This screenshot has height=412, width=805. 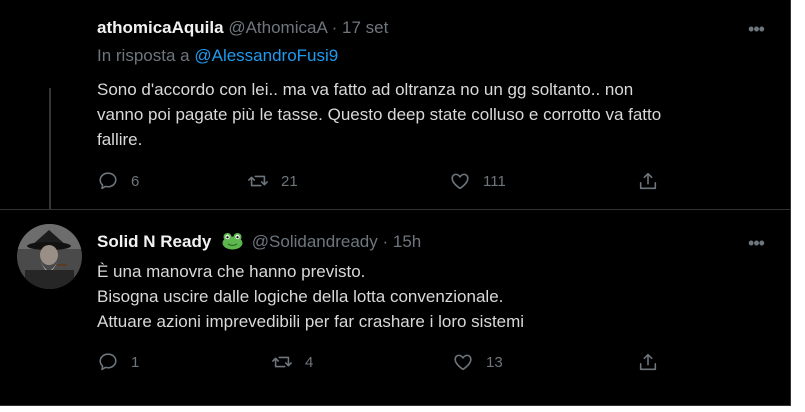 What do you see at coordinates (154, 241) in the screenshot?
I see `author-name: Solid N Ready` at bounding box center [154, 241].